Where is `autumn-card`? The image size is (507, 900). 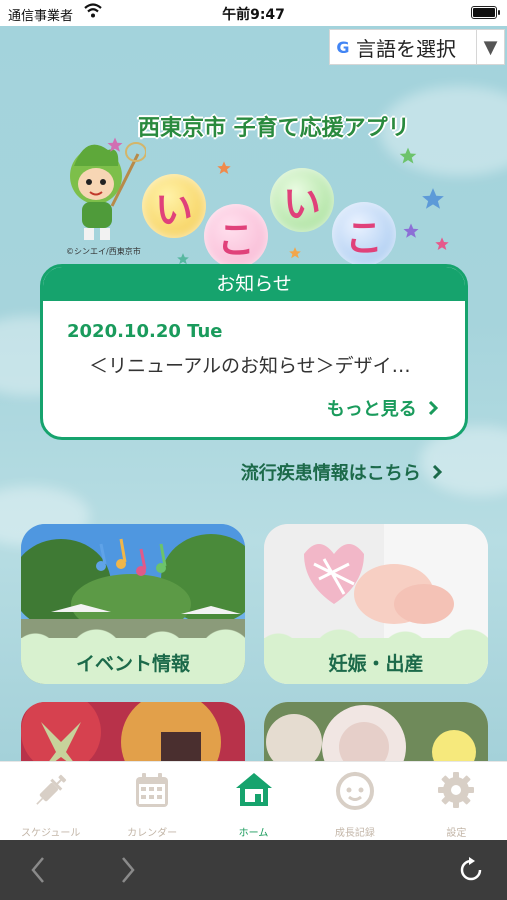
autumn-card is located at coordinates (133, 731).